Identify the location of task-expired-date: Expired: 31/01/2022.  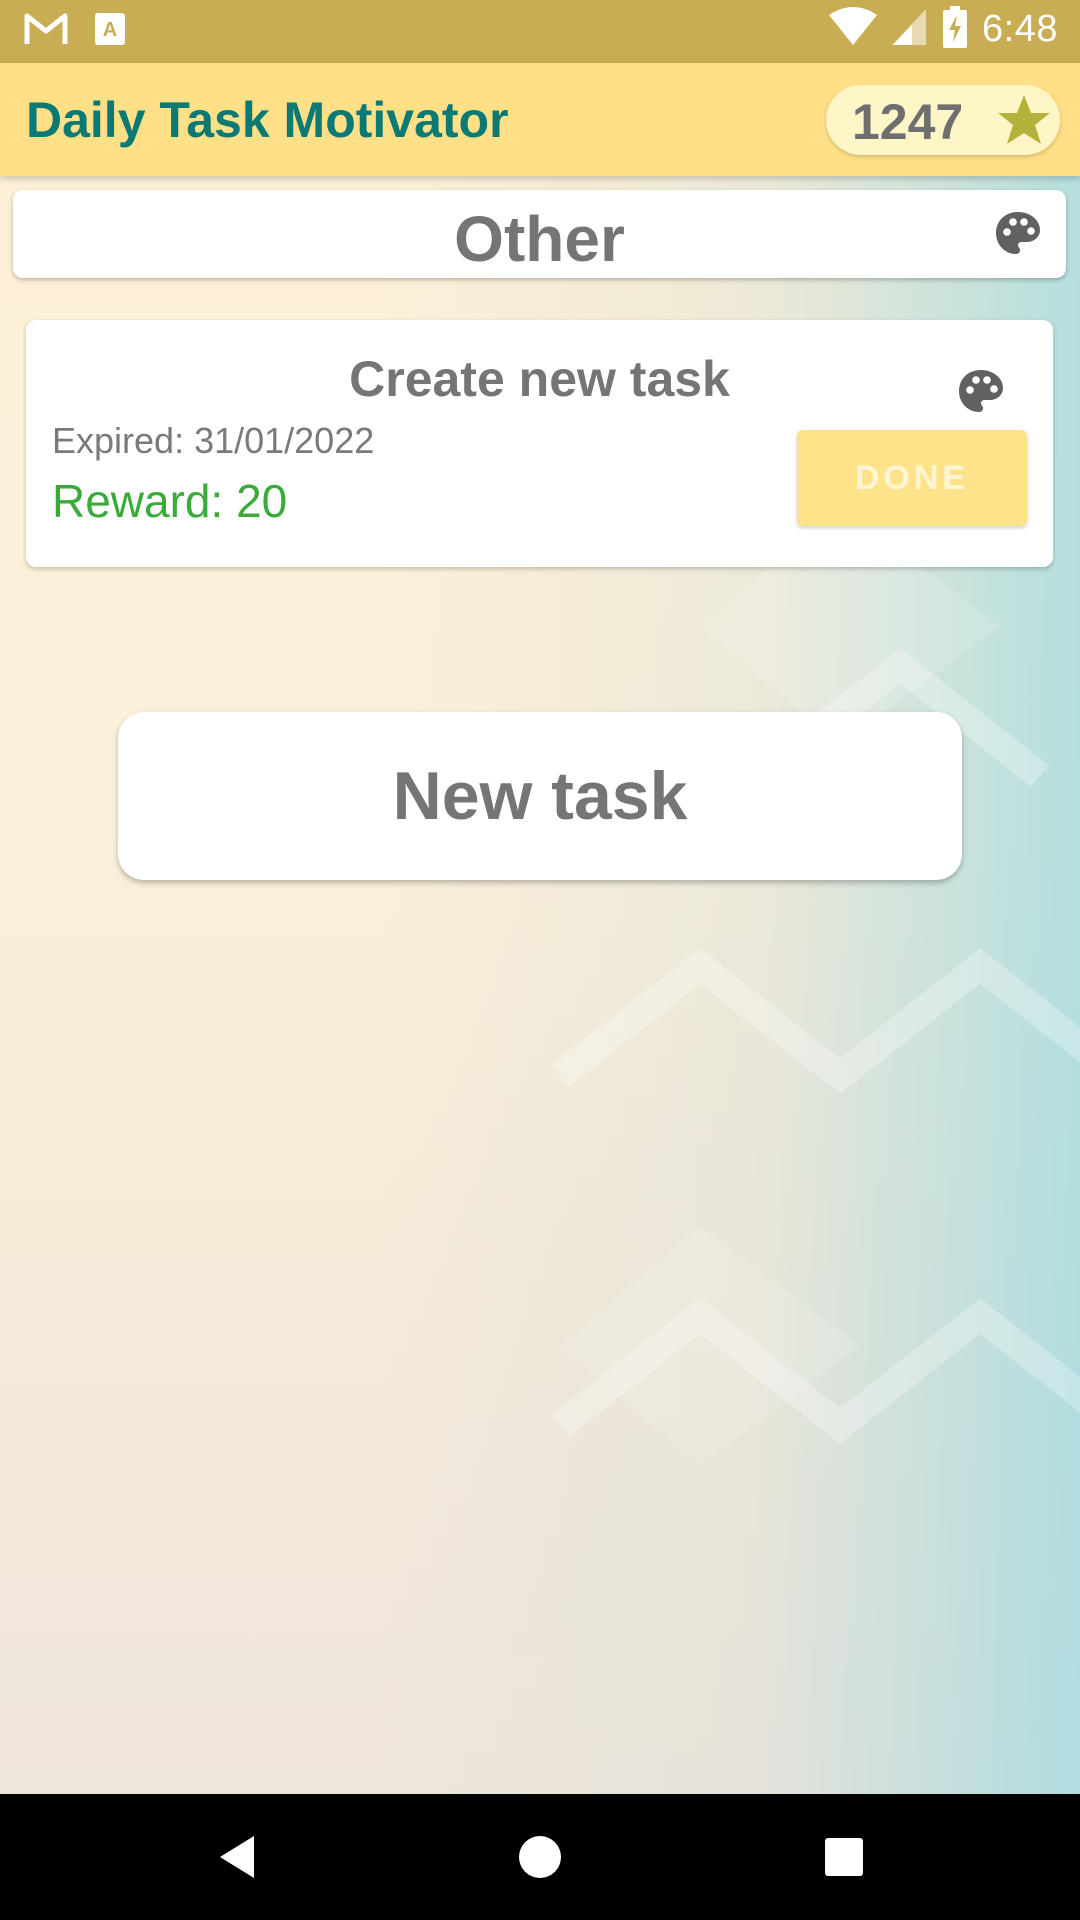
(213, 440).